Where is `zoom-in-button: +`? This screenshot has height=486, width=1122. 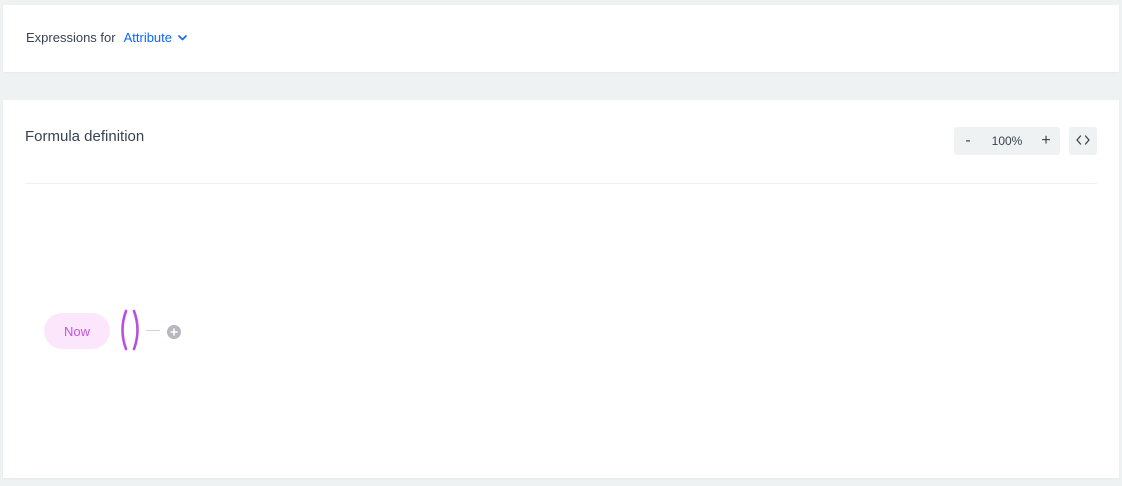 zoom-in-button: + is located at coordinates (1046, 141).